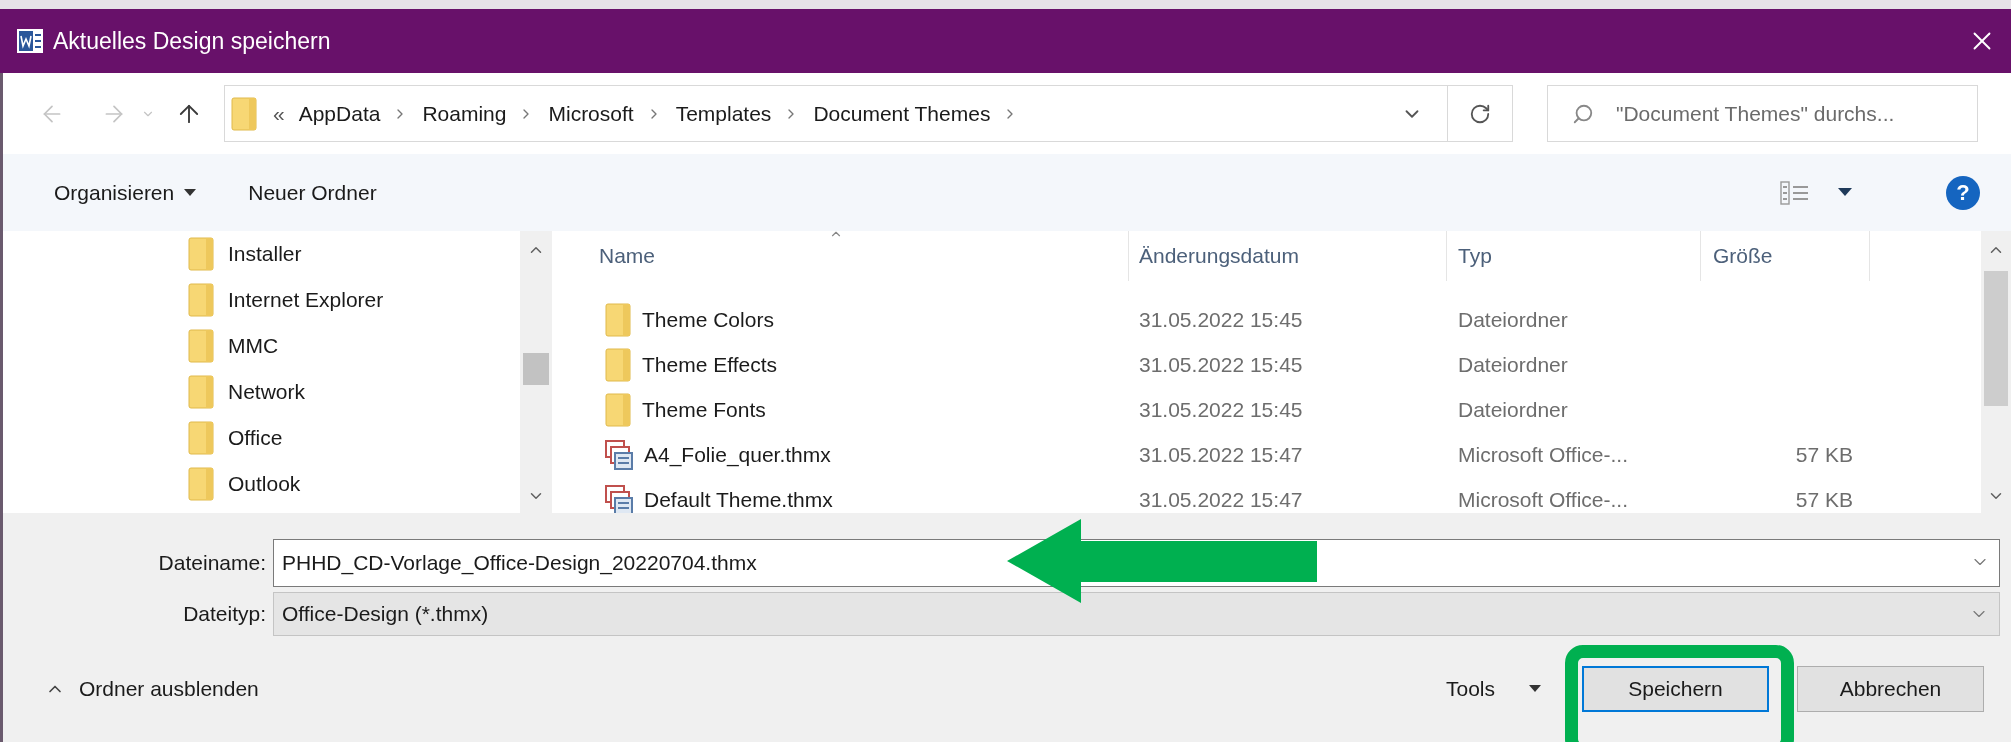 This screenshot has height=742, width=2011. I want to click on breadcrumb: AppData, so click(339, 113).